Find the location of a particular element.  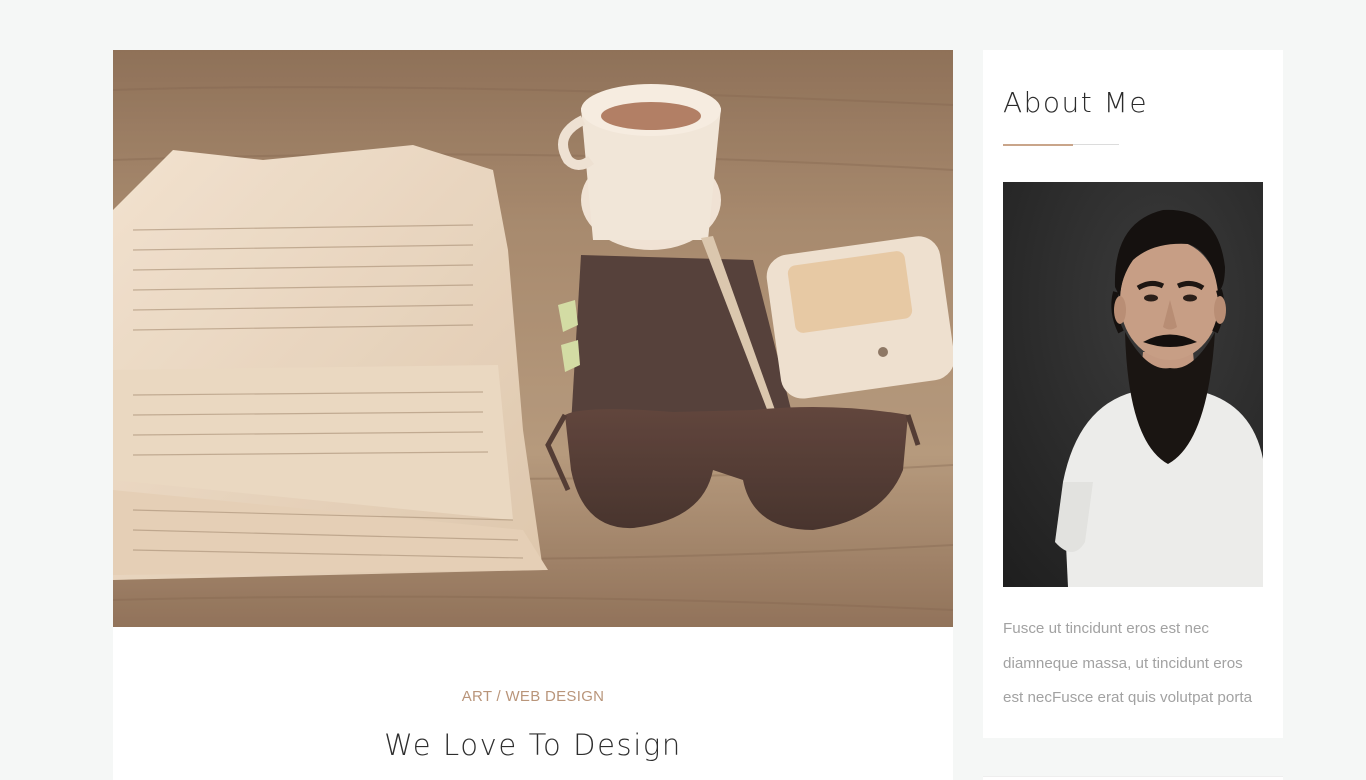

title-underline-divider is located at coordinates (1061, 144).